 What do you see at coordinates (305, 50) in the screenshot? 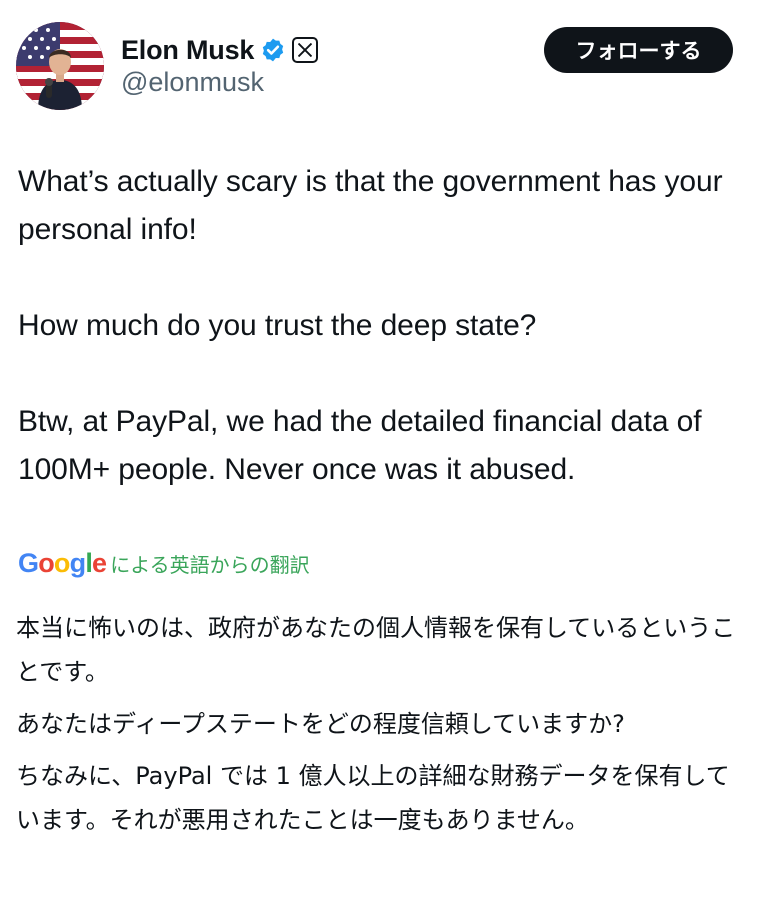
I see `x-logo-icon` at bounding box center [305, 50].